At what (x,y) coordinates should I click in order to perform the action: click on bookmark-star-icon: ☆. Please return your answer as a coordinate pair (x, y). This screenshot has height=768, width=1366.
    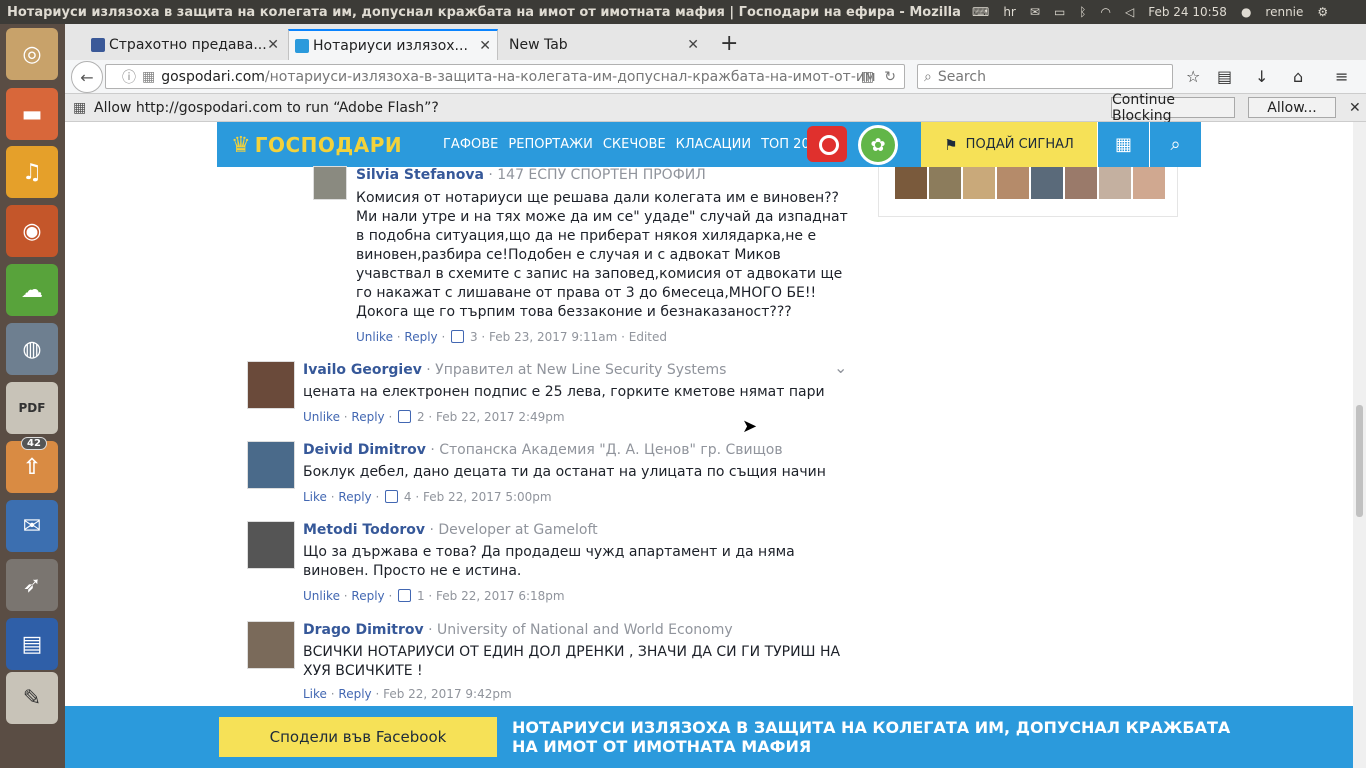
    Looking at the image, I should click on (1193, 76).